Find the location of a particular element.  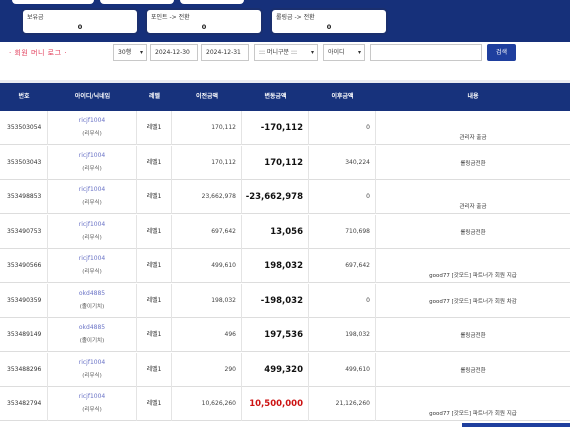

after-amount: 710,698 is located at coordinates (342, 231).